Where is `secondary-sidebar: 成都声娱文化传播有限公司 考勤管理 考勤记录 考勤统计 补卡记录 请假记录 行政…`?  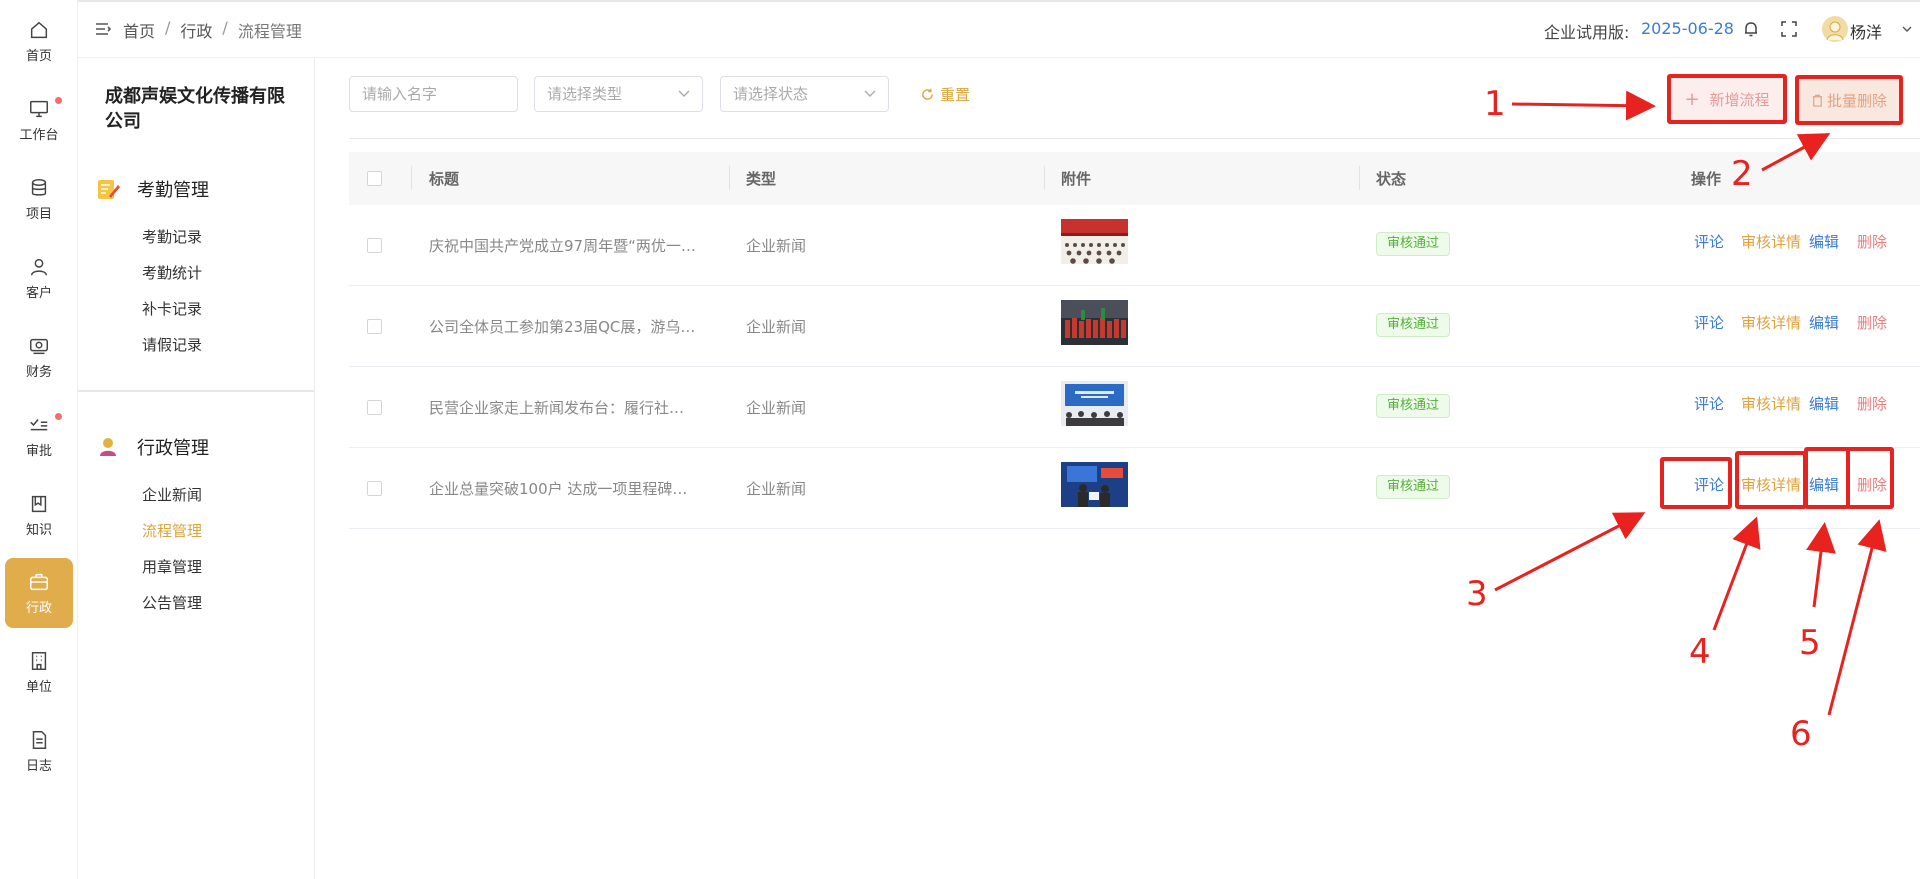 secondary-sidebar: 成都声娱文化传播有限公司 考勤管理 考勤记录 考勤统计 补卡记录 请假记录 行政… is located at coordinates (196, 468).